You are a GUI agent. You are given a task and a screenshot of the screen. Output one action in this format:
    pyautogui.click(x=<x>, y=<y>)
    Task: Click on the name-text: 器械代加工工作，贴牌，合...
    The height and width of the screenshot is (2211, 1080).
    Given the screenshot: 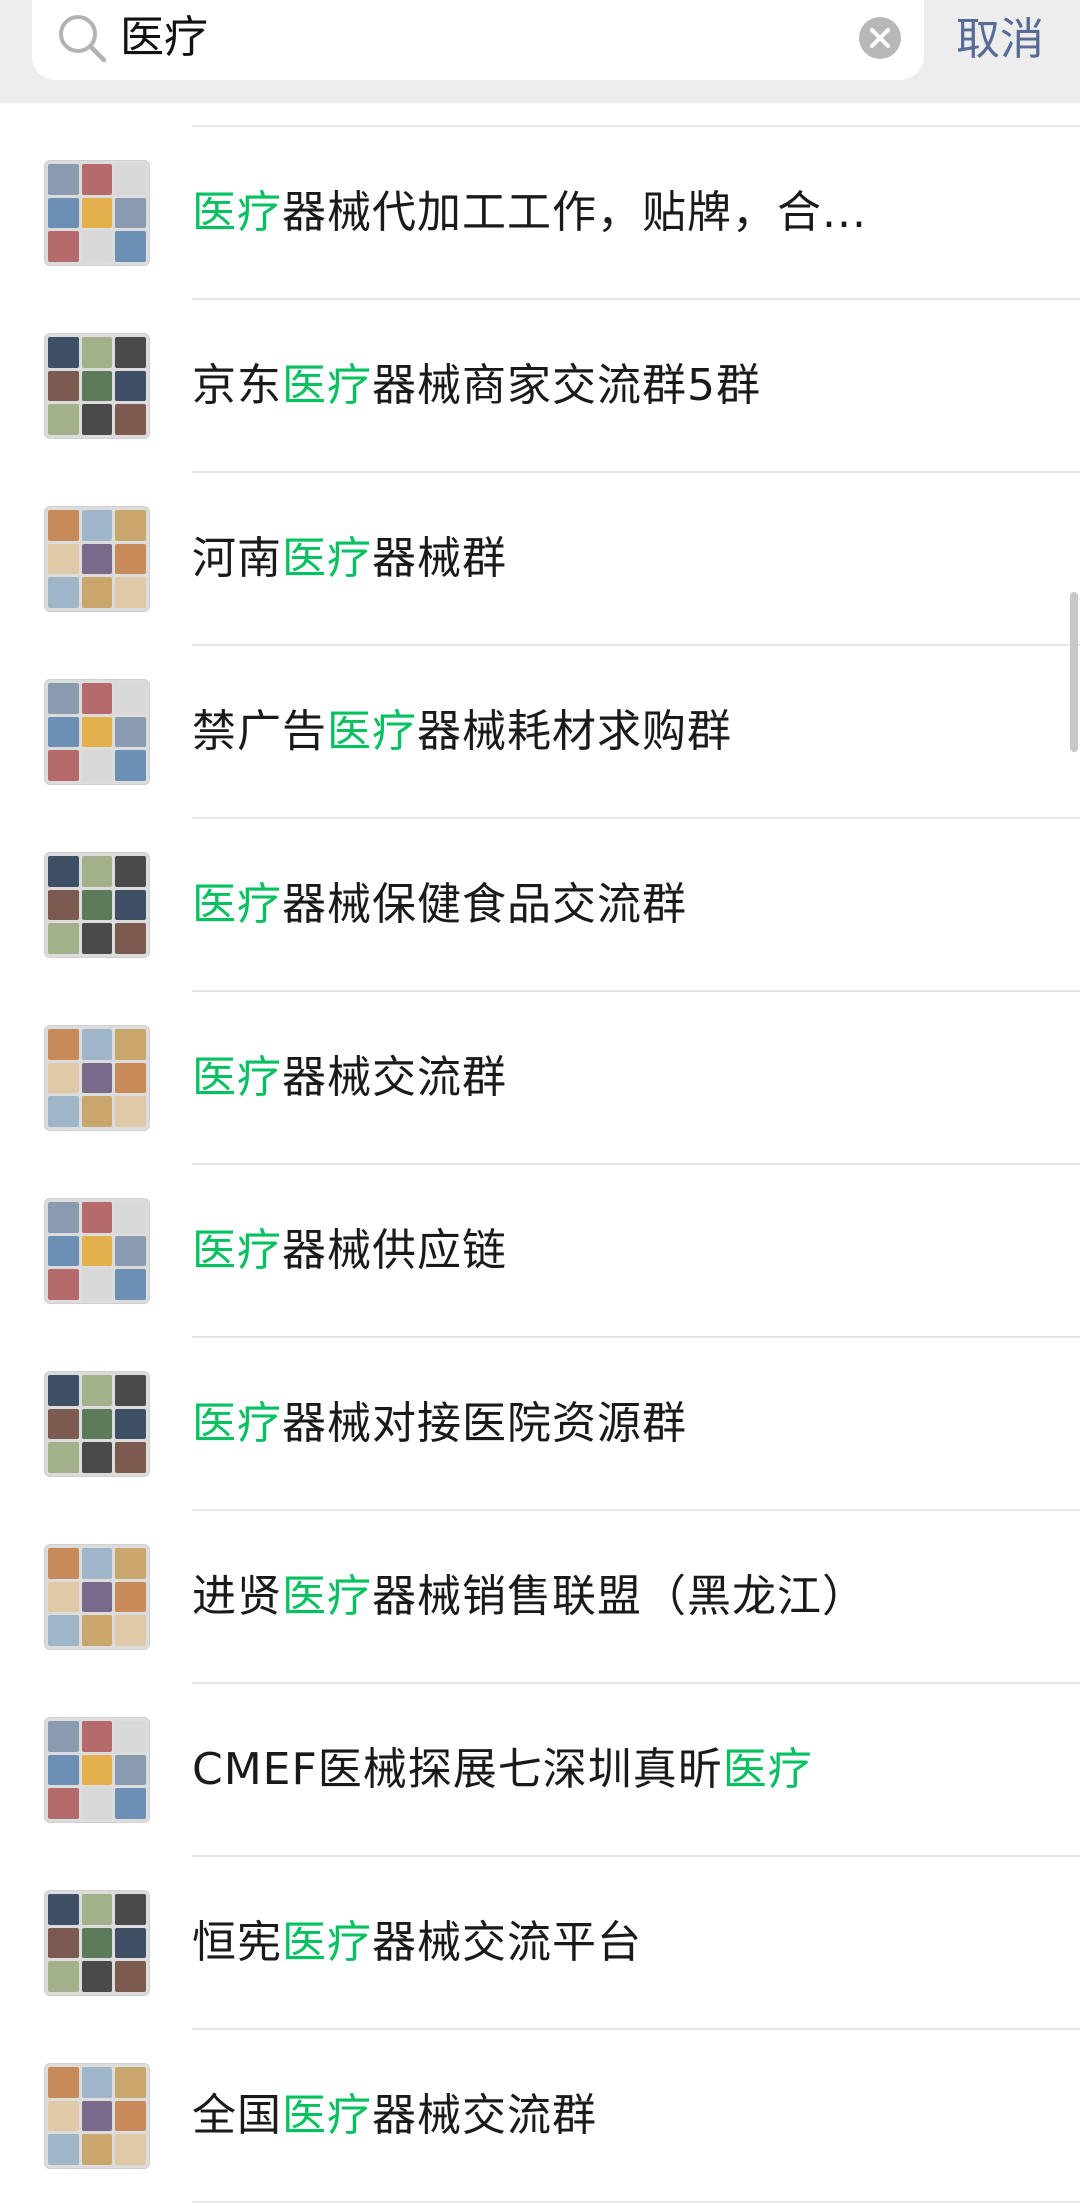 What is the action you would take?
    pyautogui.click(x=574, y=212)
    